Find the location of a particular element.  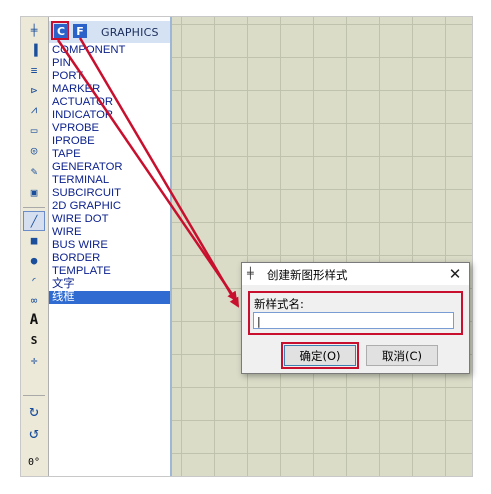

list-item: PIN is located at coordinates (109, 63).